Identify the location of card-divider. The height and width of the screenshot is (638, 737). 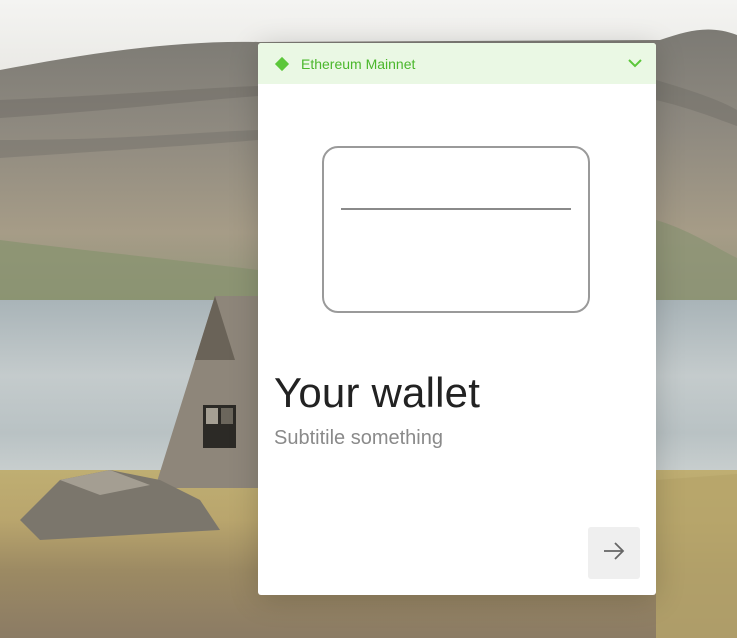
(456, 209).